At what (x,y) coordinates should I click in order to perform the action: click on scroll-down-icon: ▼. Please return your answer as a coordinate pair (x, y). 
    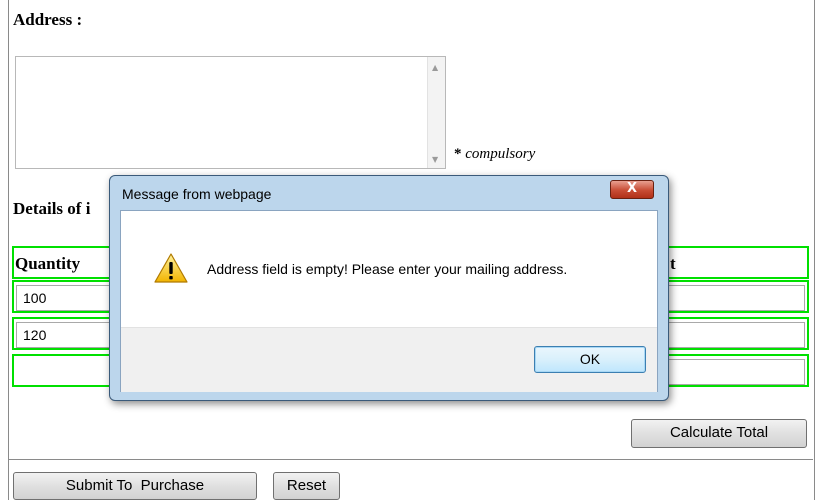
    Looking at the image, I should click on (435, 159).